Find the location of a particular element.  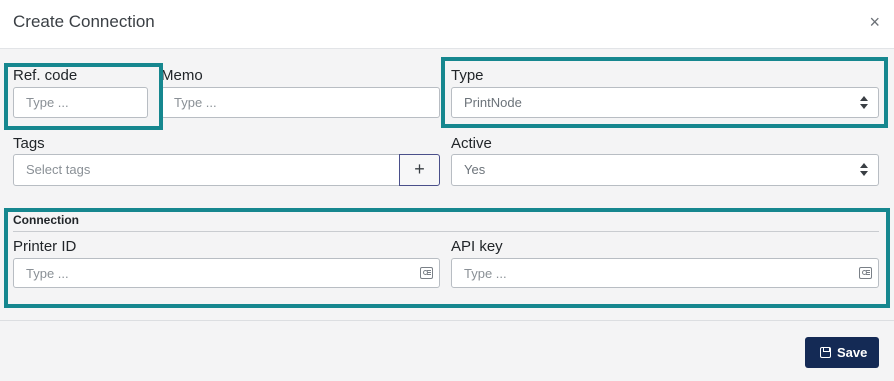

add-tag-button: + is located at coordinates (419, 170).